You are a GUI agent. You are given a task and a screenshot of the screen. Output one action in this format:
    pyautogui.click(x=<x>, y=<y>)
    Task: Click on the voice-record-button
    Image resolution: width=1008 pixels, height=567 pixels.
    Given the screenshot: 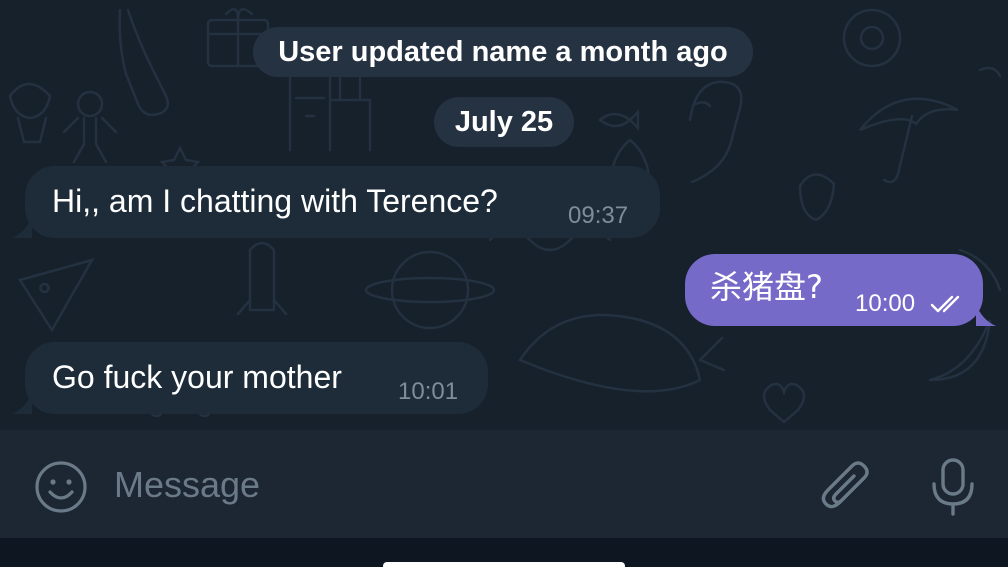 What is the action you would take?
    pyautogui.click(x=953, y=487)
    